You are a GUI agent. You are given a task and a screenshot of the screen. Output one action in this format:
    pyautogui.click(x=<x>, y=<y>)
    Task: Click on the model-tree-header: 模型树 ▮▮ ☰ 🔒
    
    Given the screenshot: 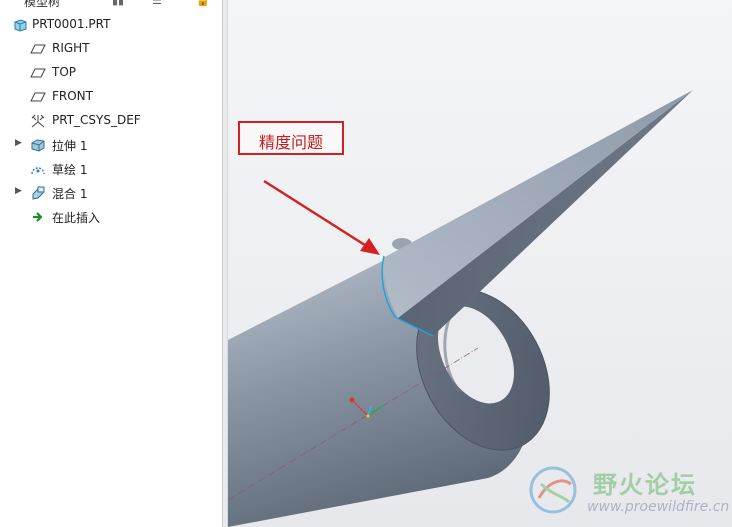 What is the action you would take?
    pyautogui.click(x=111, y=4)
    